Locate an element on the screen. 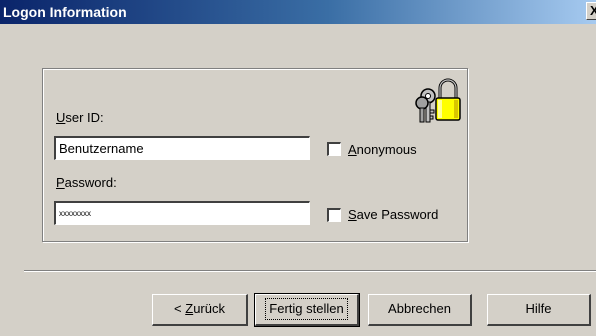  cancel-button: Abbrechen is located at coordinates (420, 310).